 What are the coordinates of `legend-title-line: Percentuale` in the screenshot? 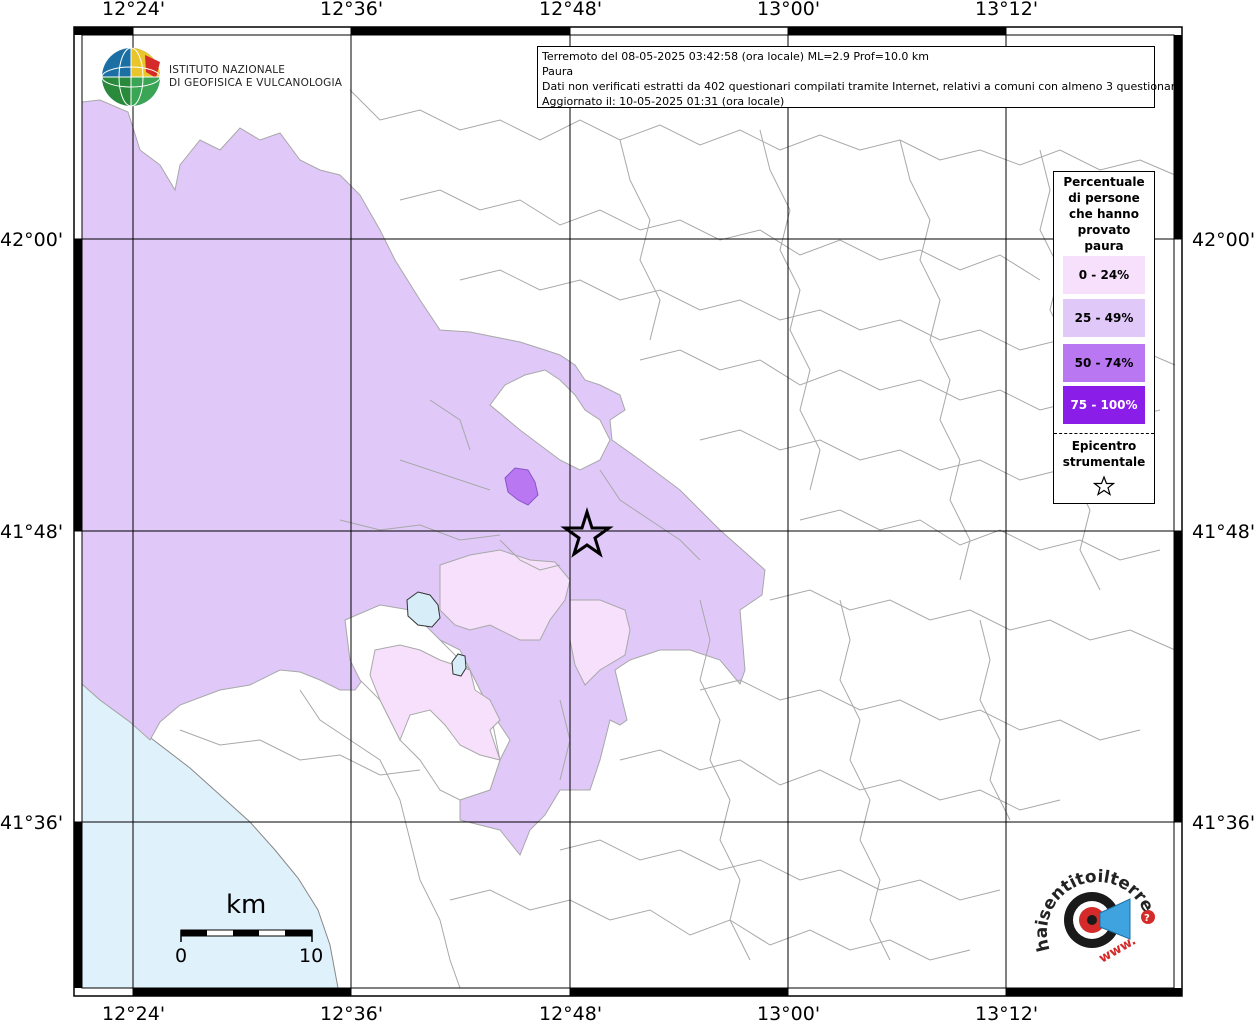 It's located at (1104, 182).